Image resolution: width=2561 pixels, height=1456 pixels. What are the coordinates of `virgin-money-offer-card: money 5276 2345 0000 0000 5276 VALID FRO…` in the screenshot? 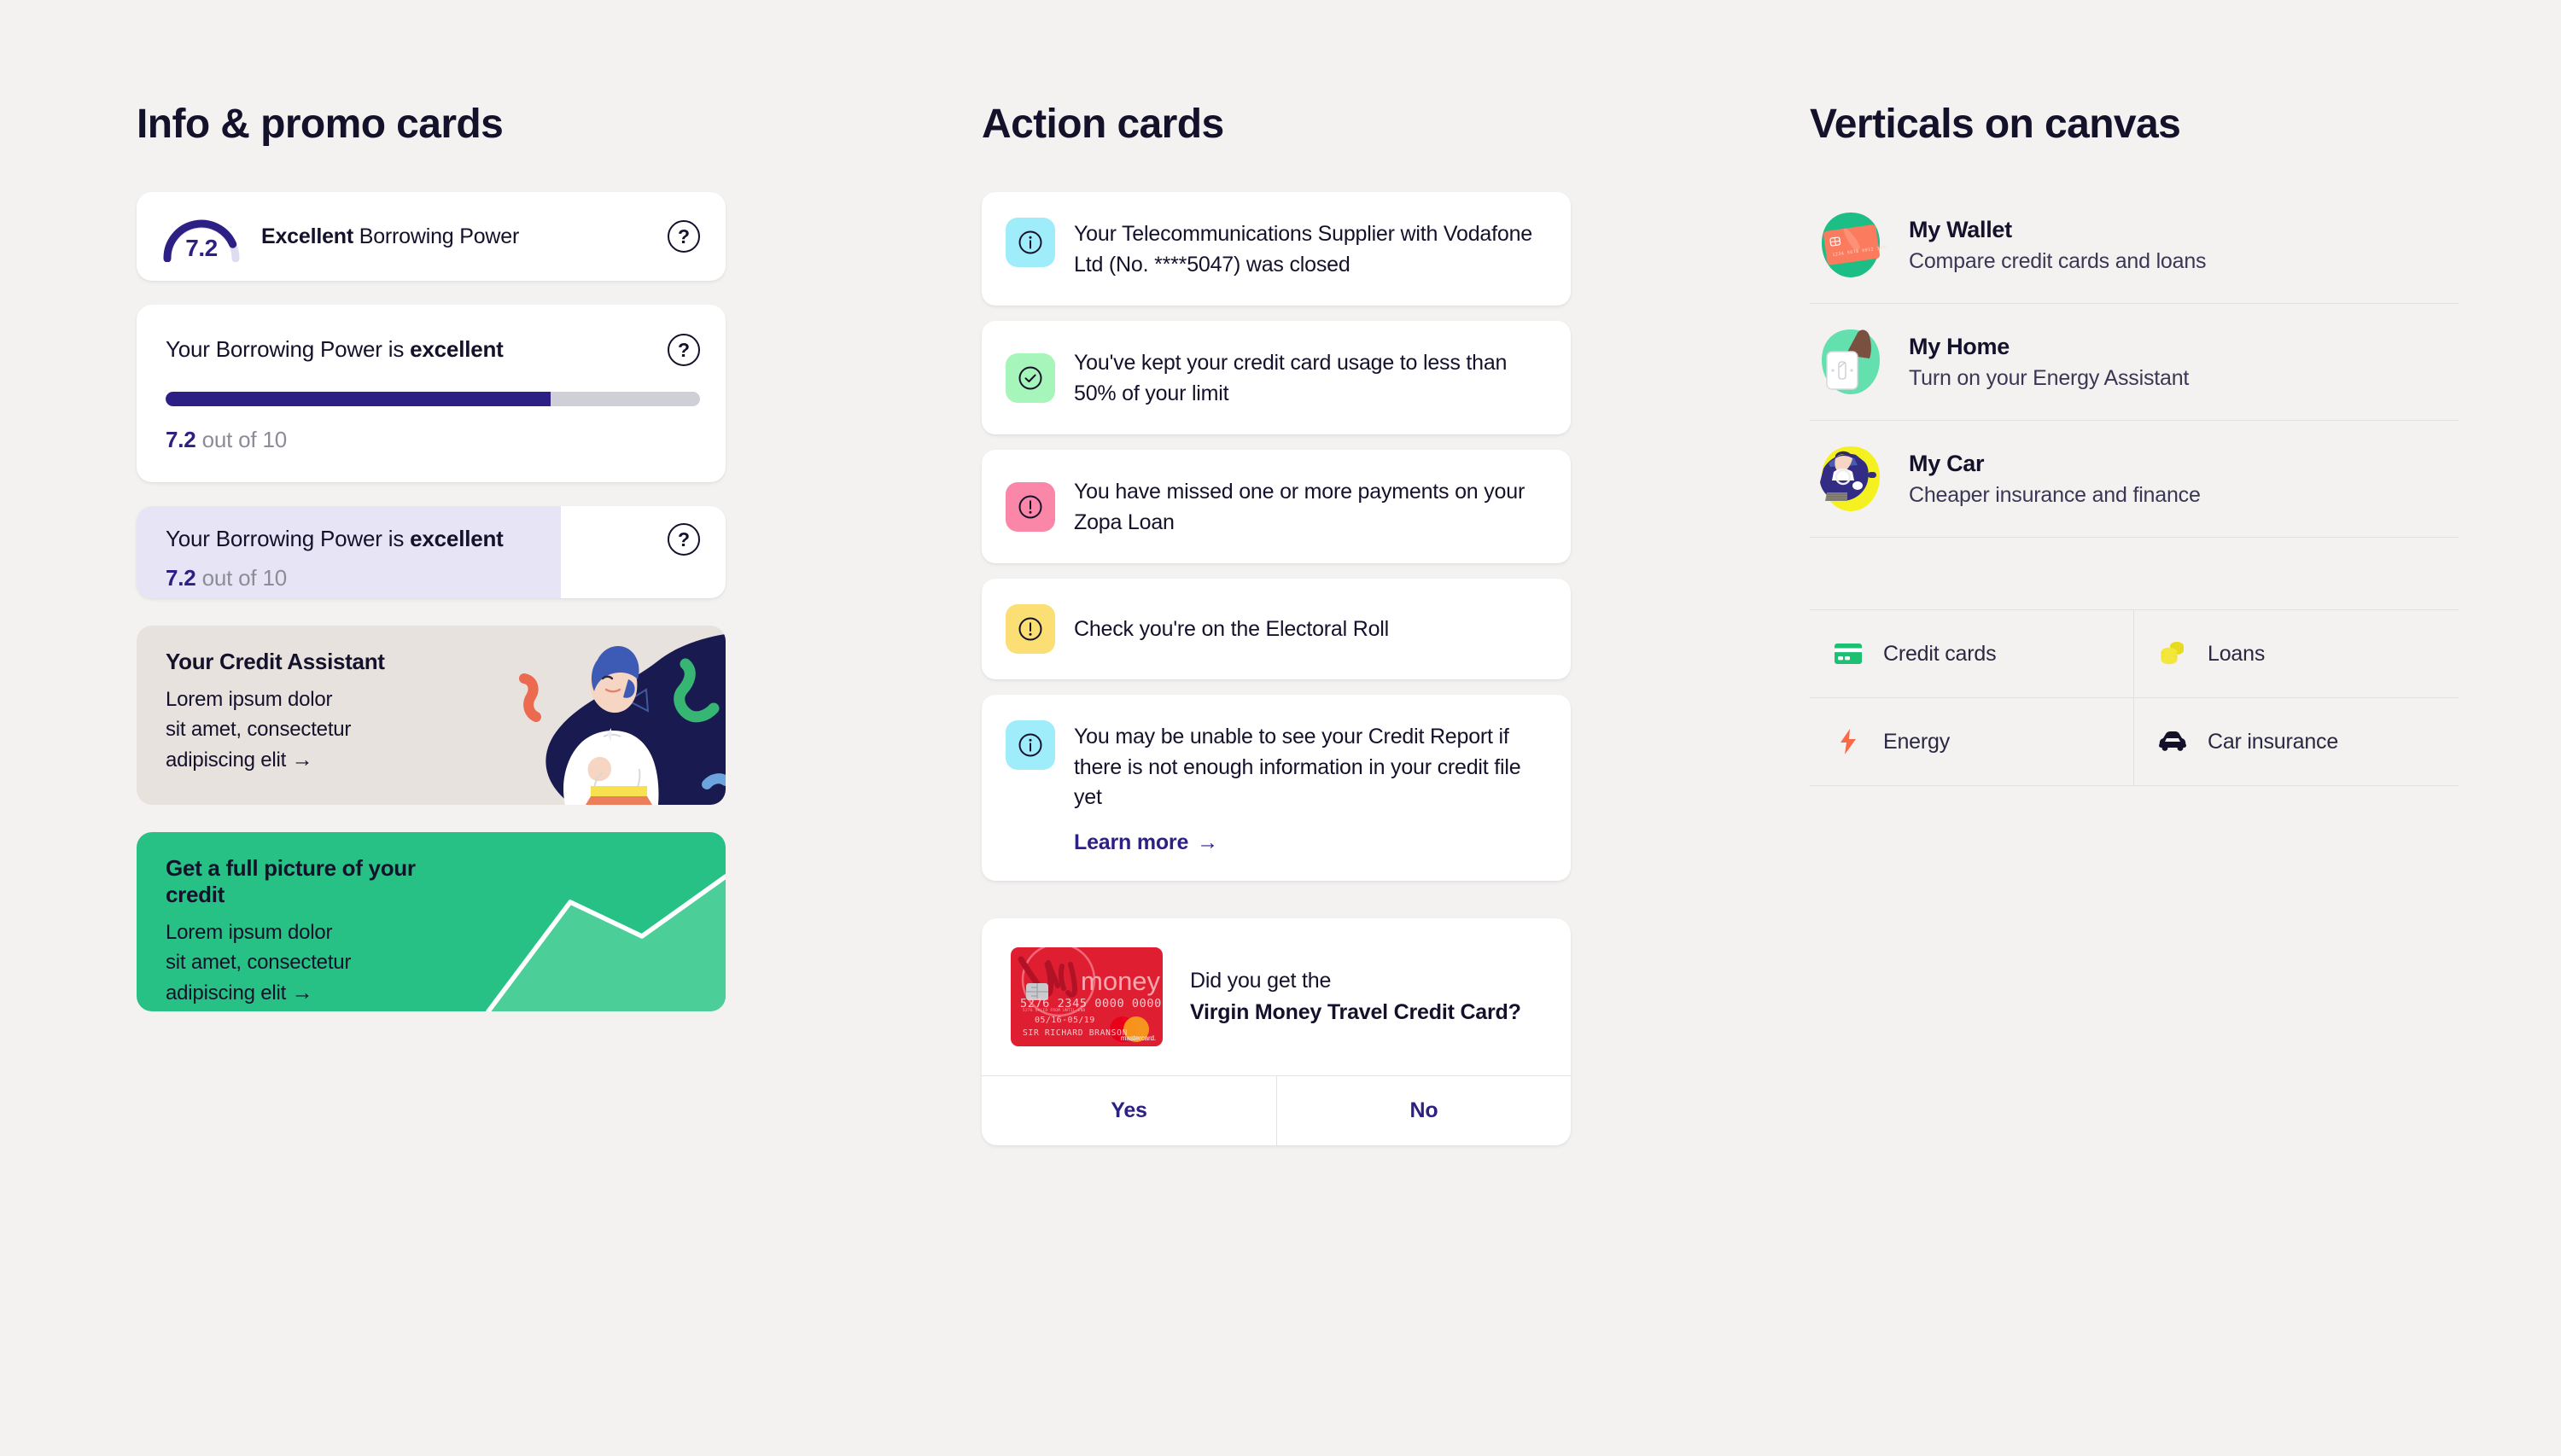 It's located at (1276, 1031).